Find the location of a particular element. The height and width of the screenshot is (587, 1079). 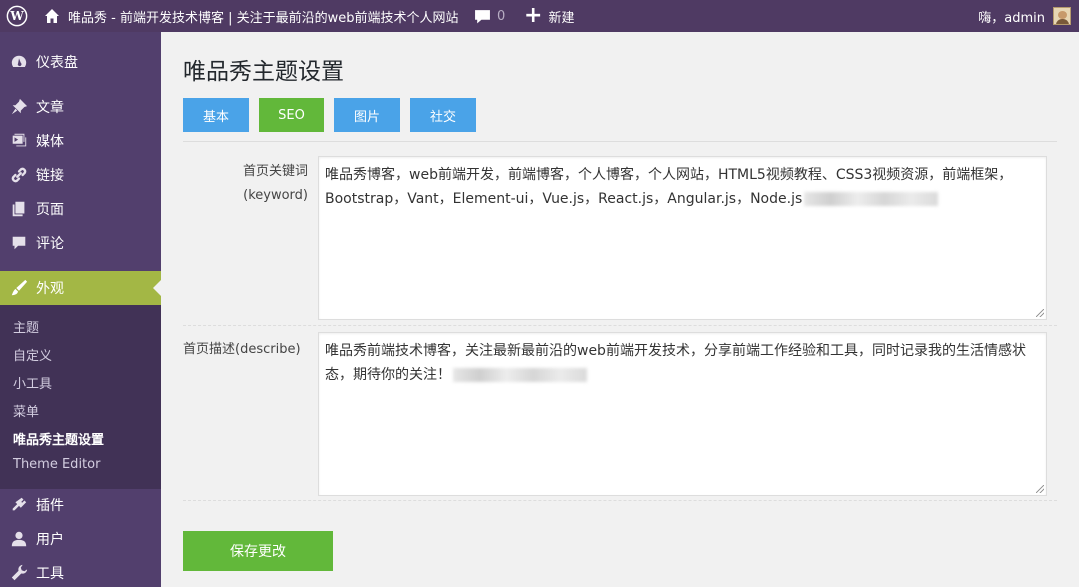

menu-plugins: 插件 is located at coordinates (80, 505).